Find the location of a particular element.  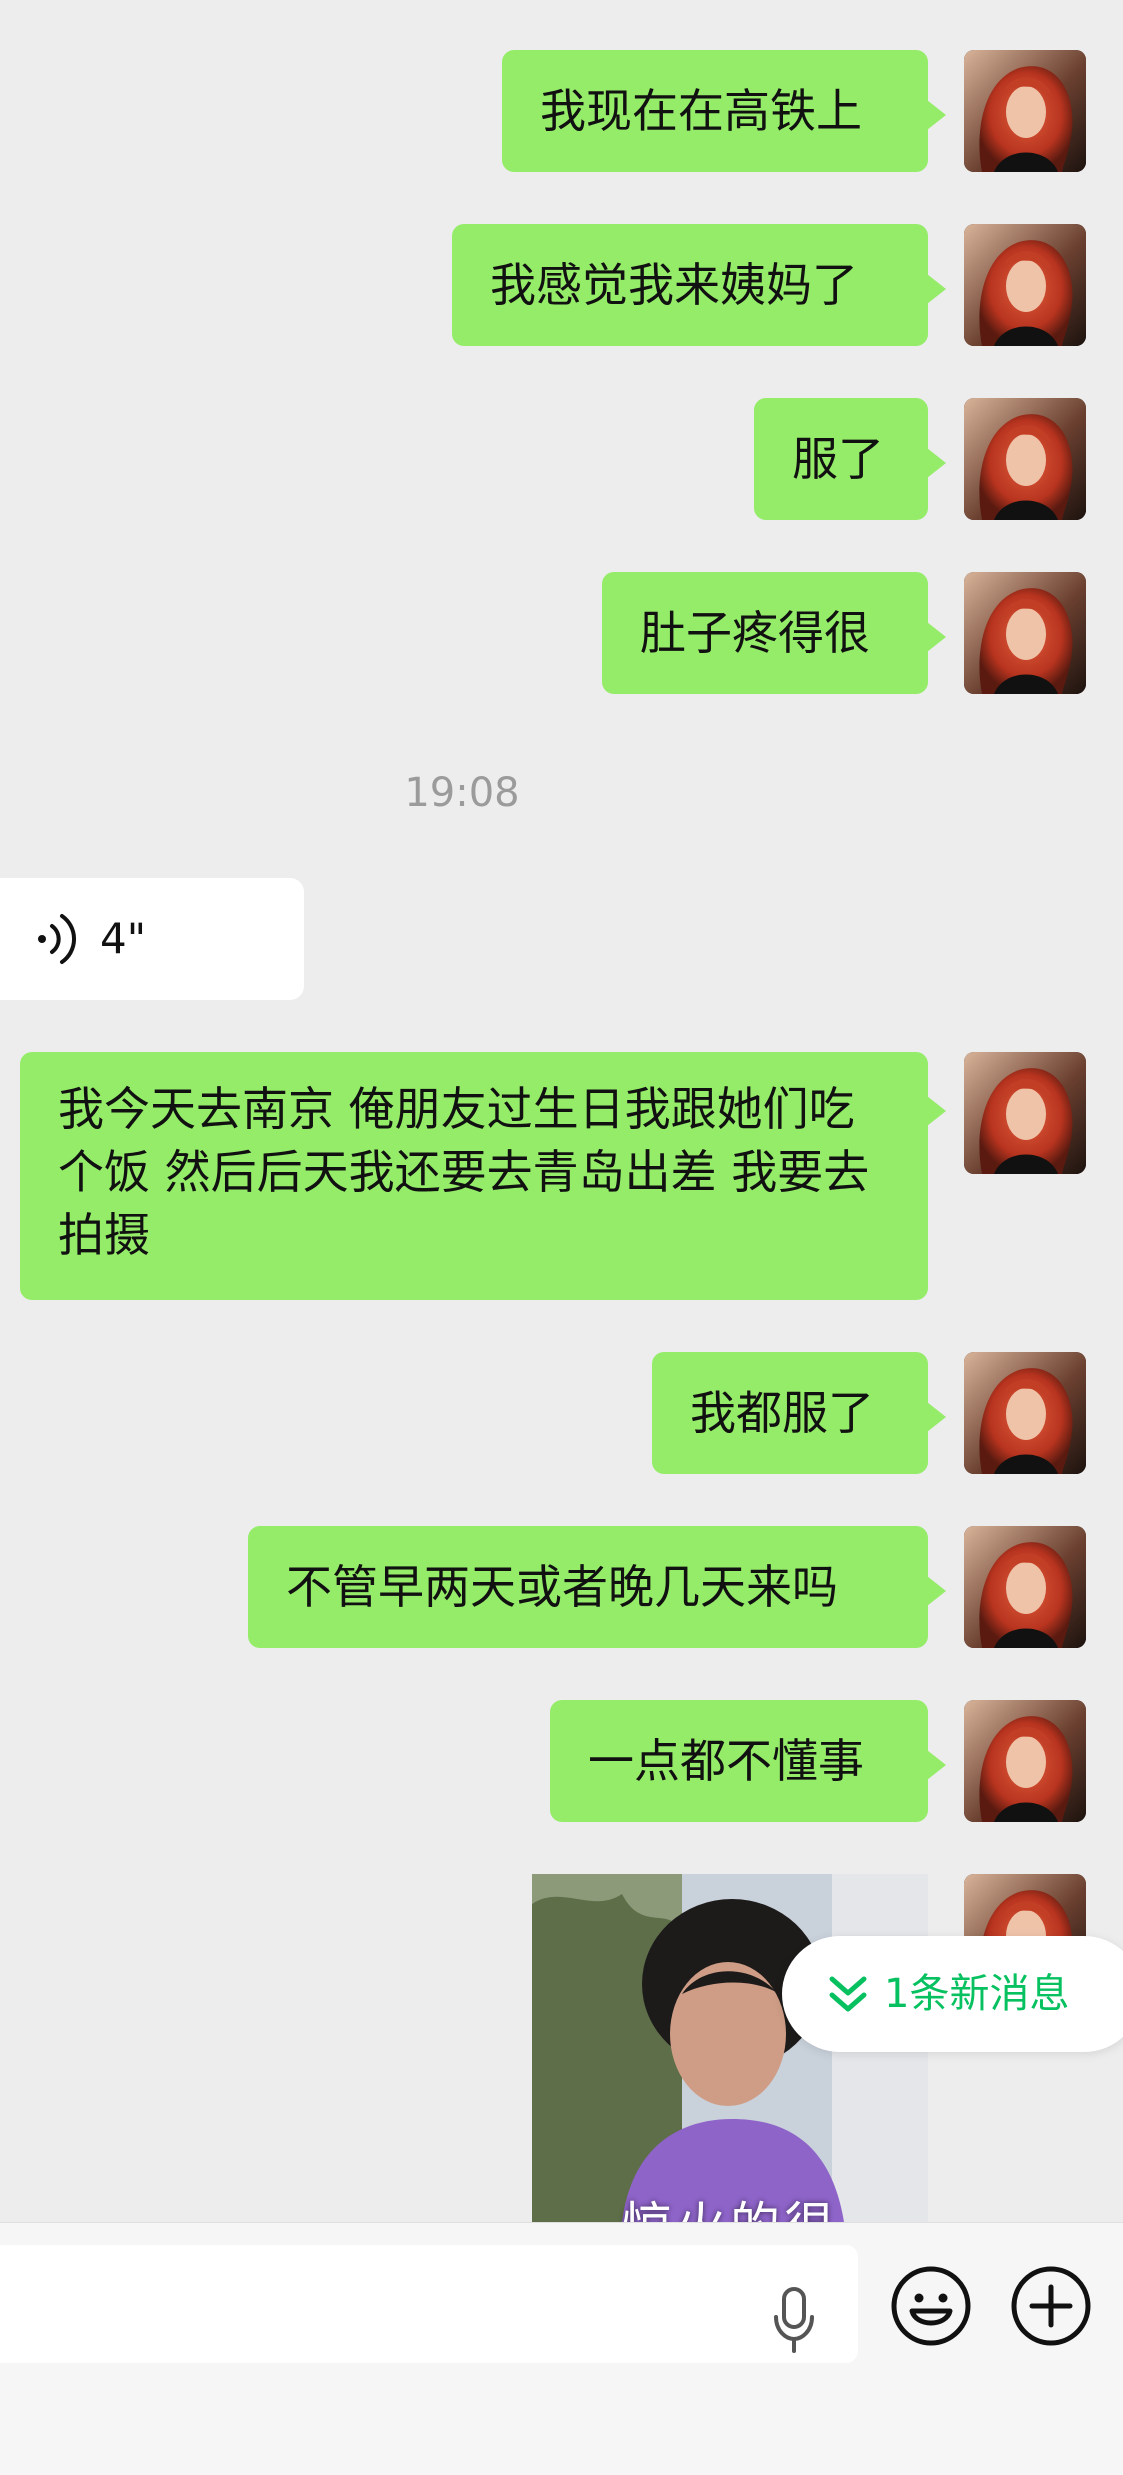

voice-duration: 4" is located at coordinates (123, 938).